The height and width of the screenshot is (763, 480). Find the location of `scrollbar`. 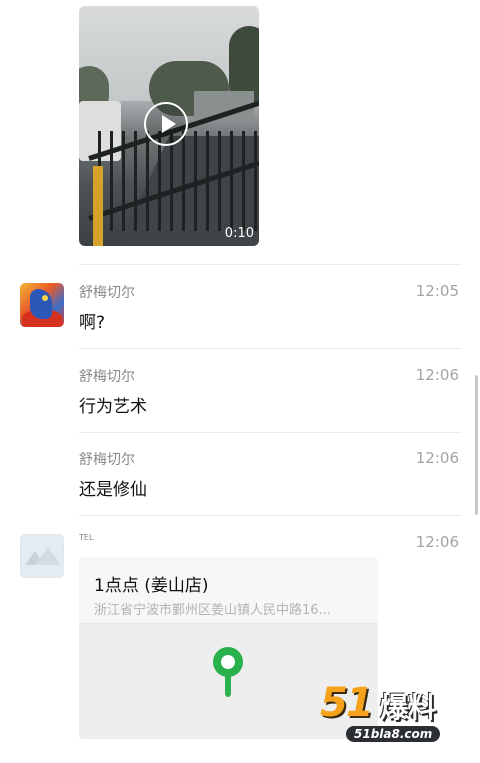

scrollbar is located at coordinates (476, 445).